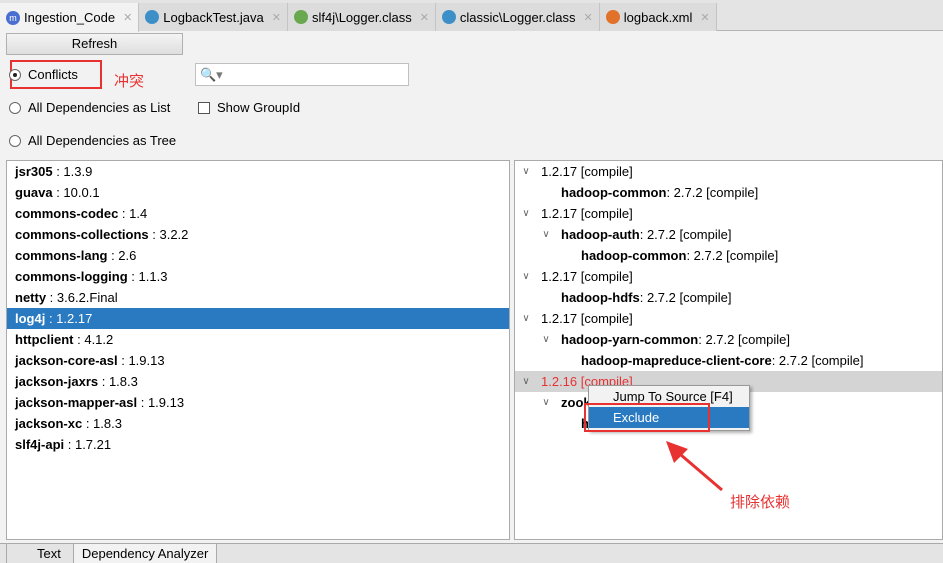  Describe the element at coordinates (258, 381) in the screenshot. I see `list-item: jackson-jaxrs : 1.8.3` at that location.